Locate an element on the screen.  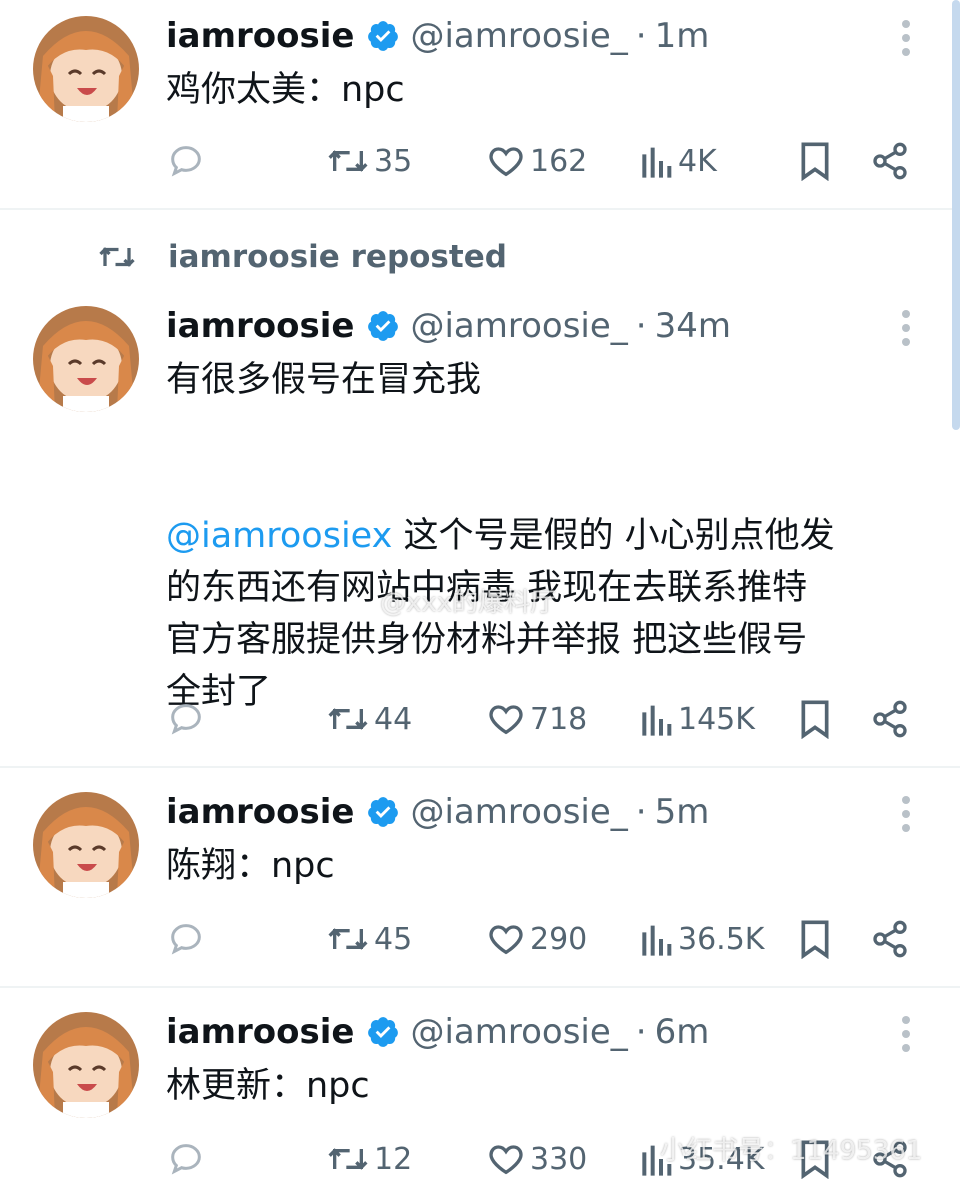
timestamp: 1m is located at coordinates (682, 36).